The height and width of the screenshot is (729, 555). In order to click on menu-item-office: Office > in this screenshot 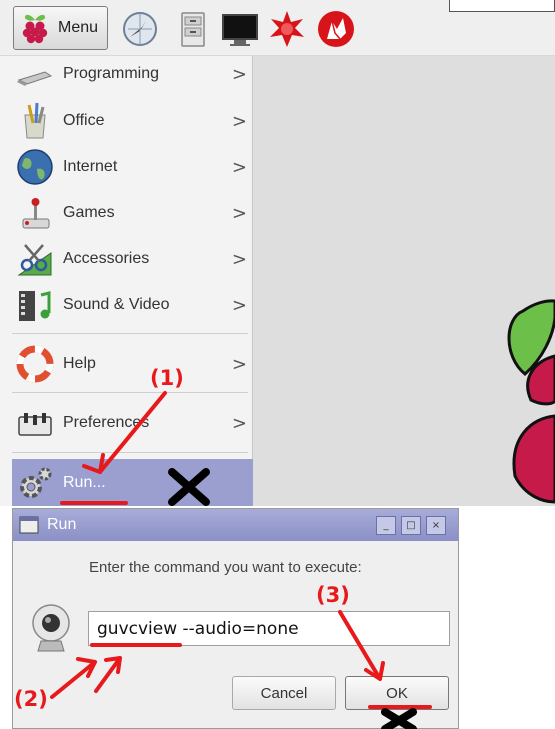, I will do `click(132, 121)`.